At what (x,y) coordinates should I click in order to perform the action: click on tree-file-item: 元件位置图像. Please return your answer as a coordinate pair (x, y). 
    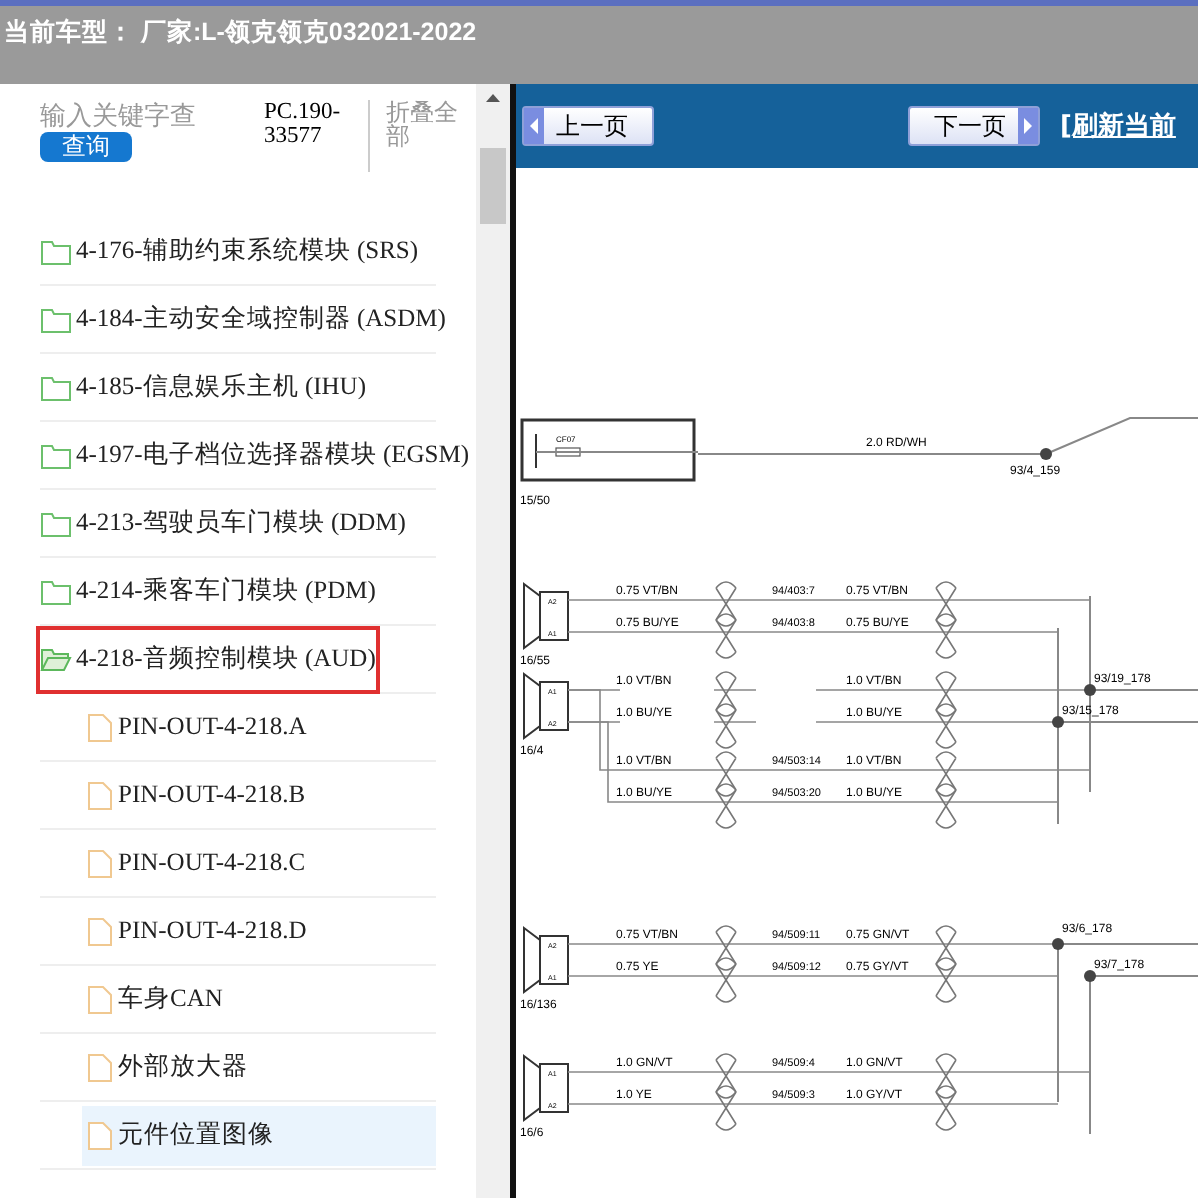
    Looking at the image, I should click on (259, 1135).